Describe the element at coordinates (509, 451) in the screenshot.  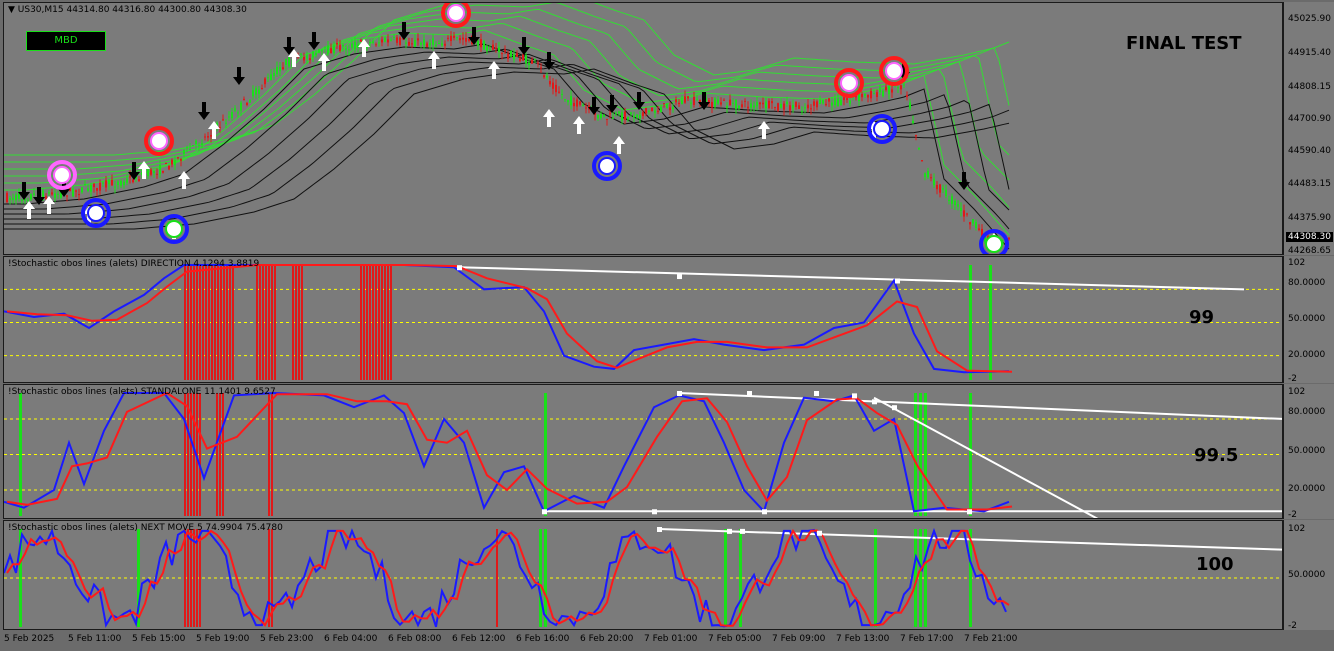
I see `stochastic-signal-line` at that location.